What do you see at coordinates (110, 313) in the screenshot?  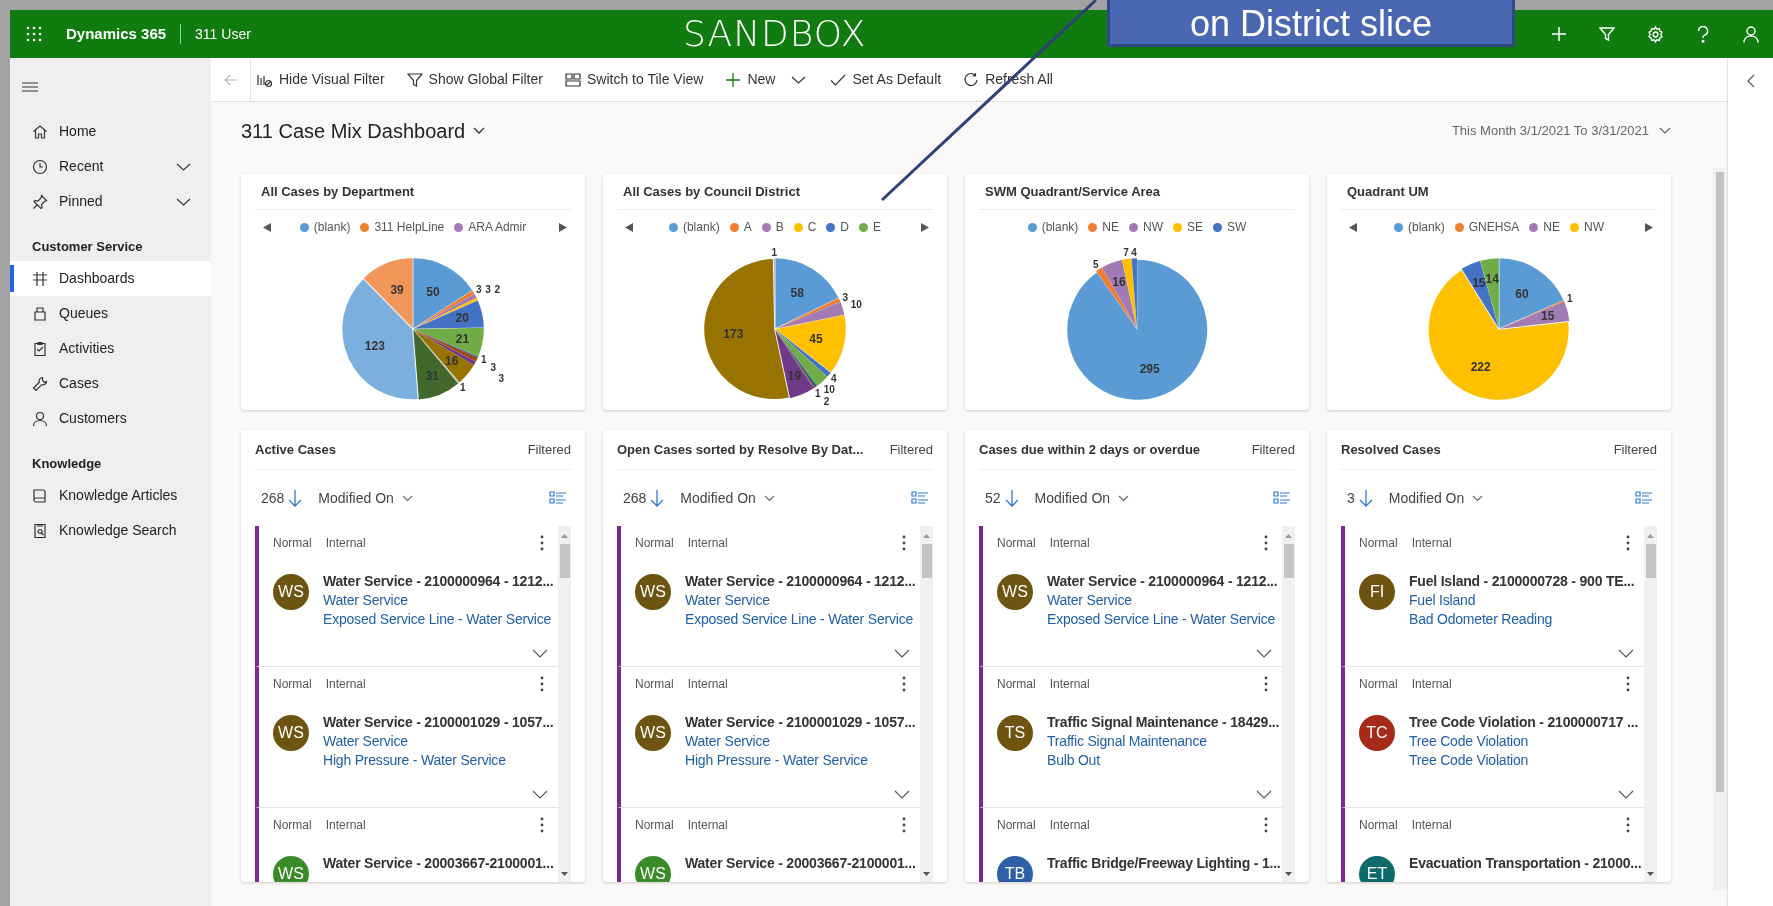 I see `sidebar-item: Queues` at bounding box center [110, 313].